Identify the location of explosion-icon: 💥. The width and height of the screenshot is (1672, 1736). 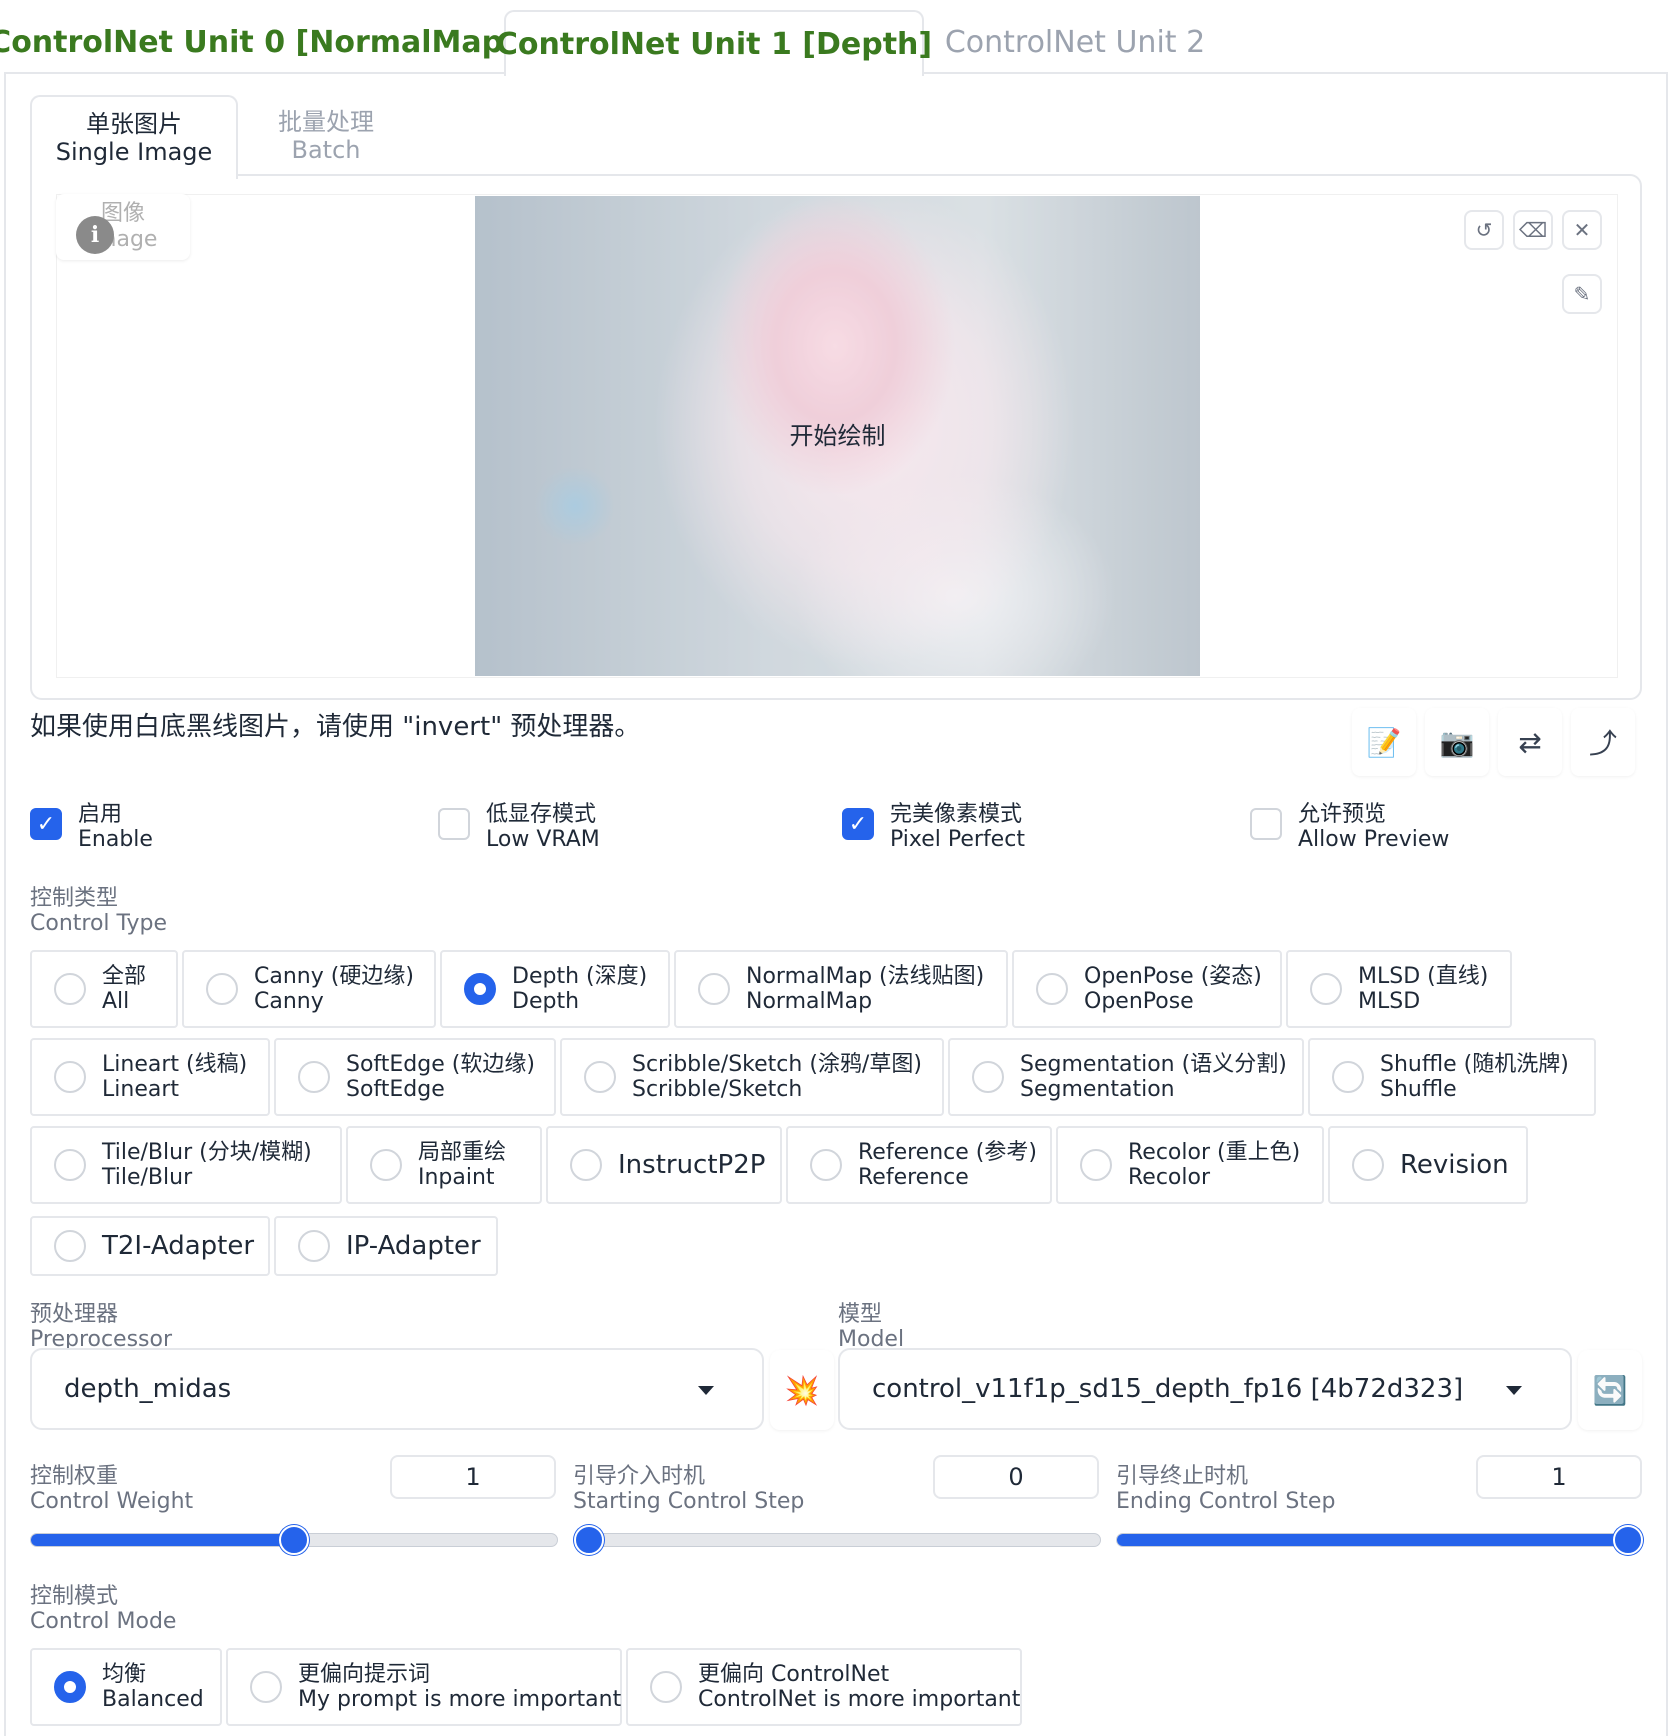
(802, 1390).